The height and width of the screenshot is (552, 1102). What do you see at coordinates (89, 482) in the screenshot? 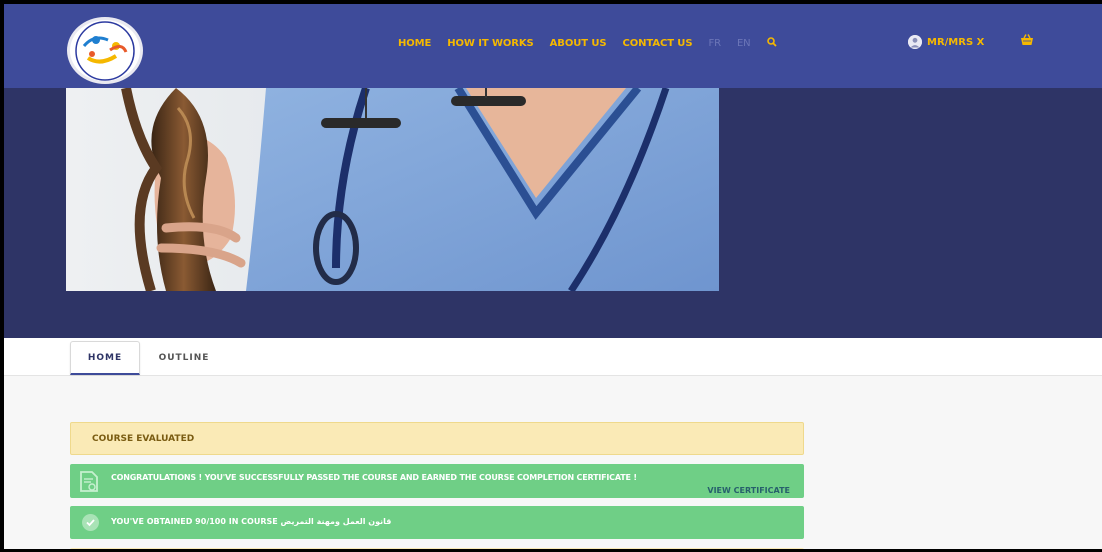
I see `certificate-icon` at bounding box center [89, 482].